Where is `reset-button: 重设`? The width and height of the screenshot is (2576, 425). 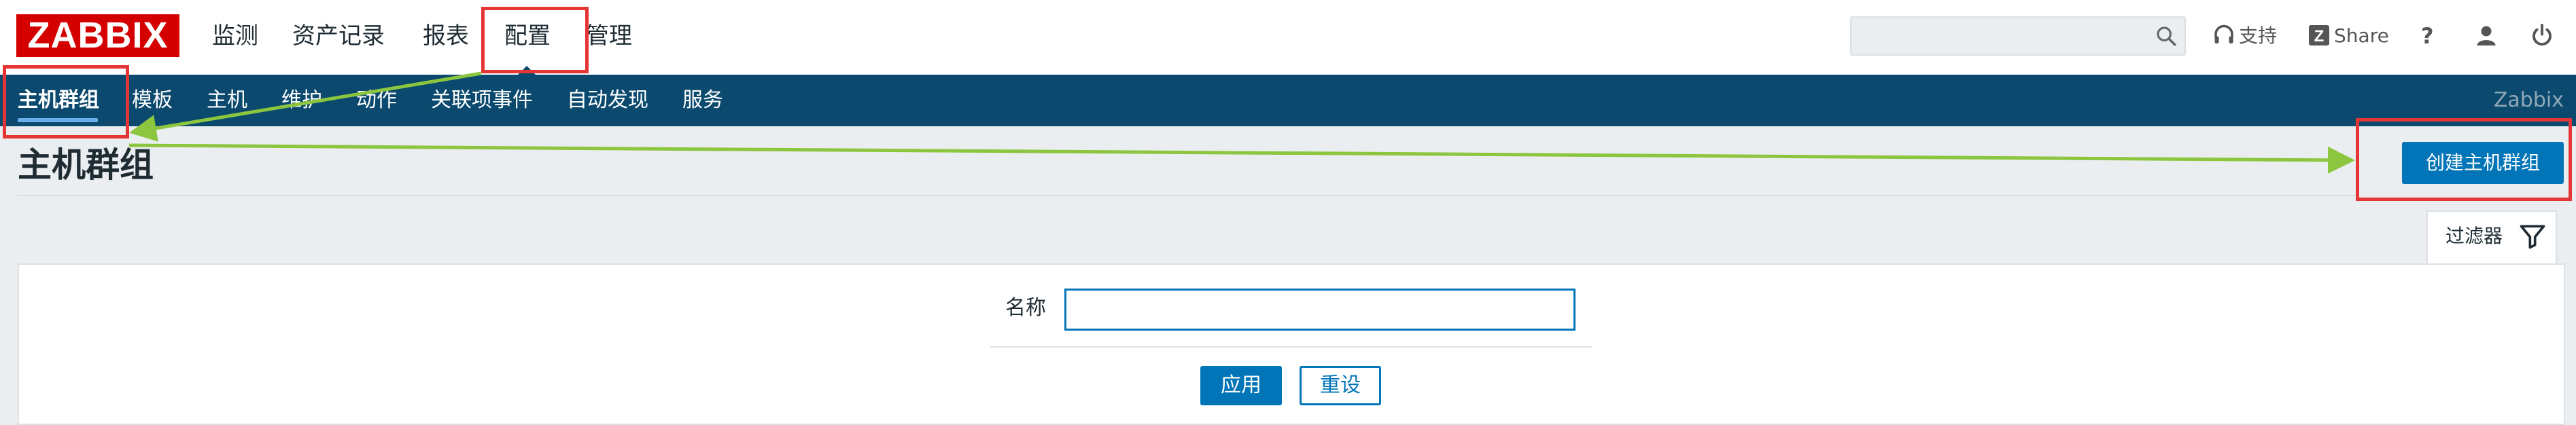
reset-button: 重设 is located at coordinates (1340, 385).